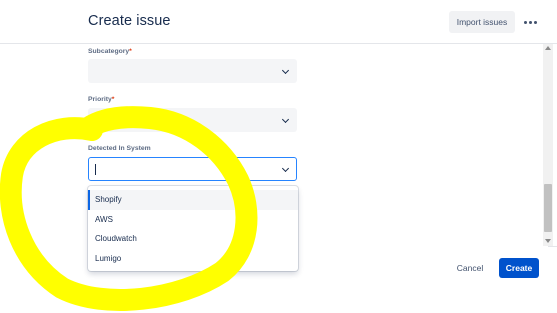  What do you see at coordinates (101, 99) in the screenshot?
I see `priority-label: Priority*` at bounding box center [101, 99].